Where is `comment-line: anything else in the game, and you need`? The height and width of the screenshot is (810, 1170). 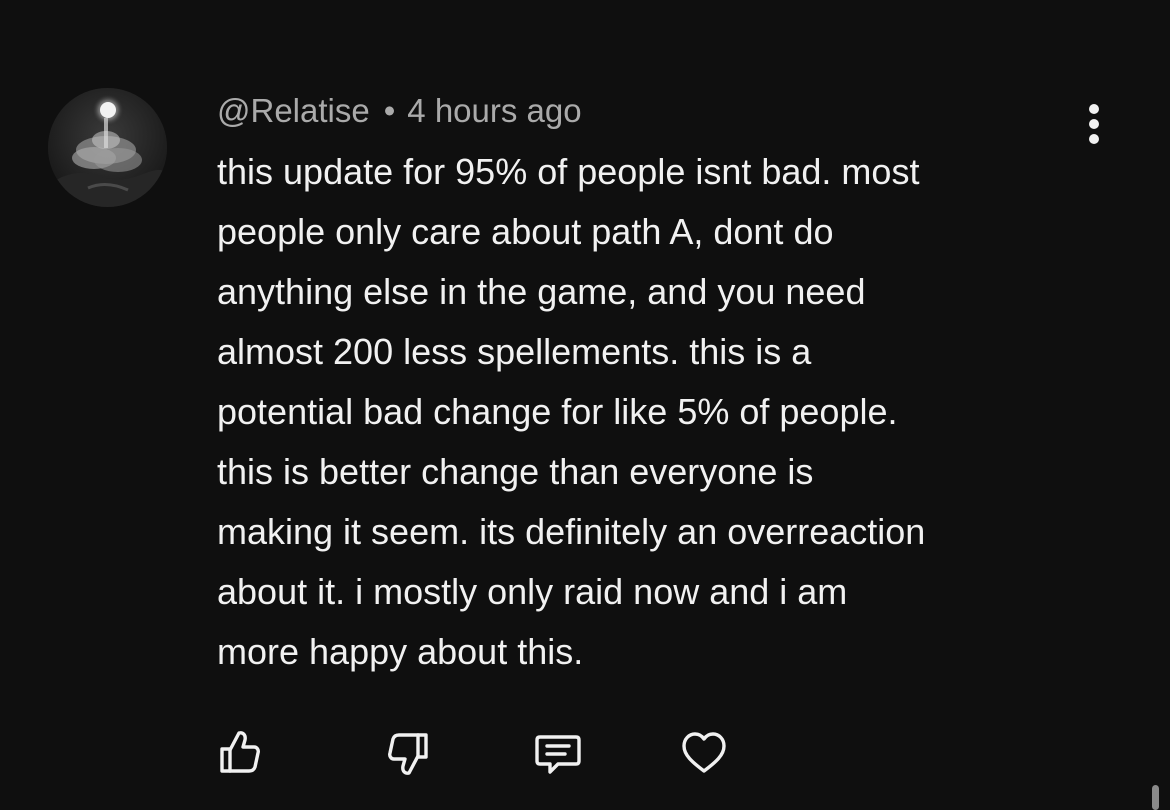
comment-line: anything else in the game, and you need is located at coordinates (541, 291).